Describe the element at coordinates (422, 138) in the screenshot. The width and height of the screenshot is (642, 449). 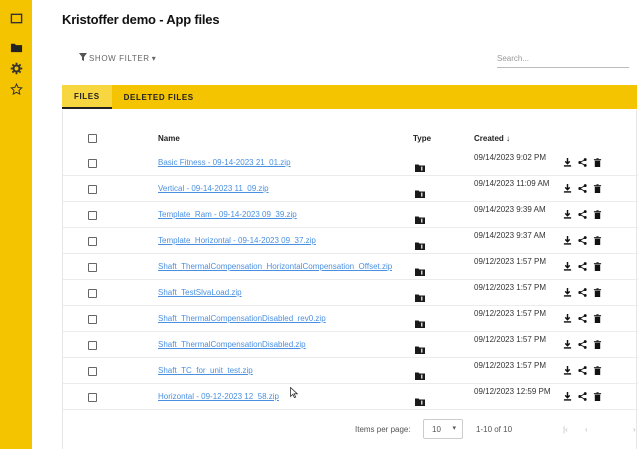
I see `column-type: Type` at that location.